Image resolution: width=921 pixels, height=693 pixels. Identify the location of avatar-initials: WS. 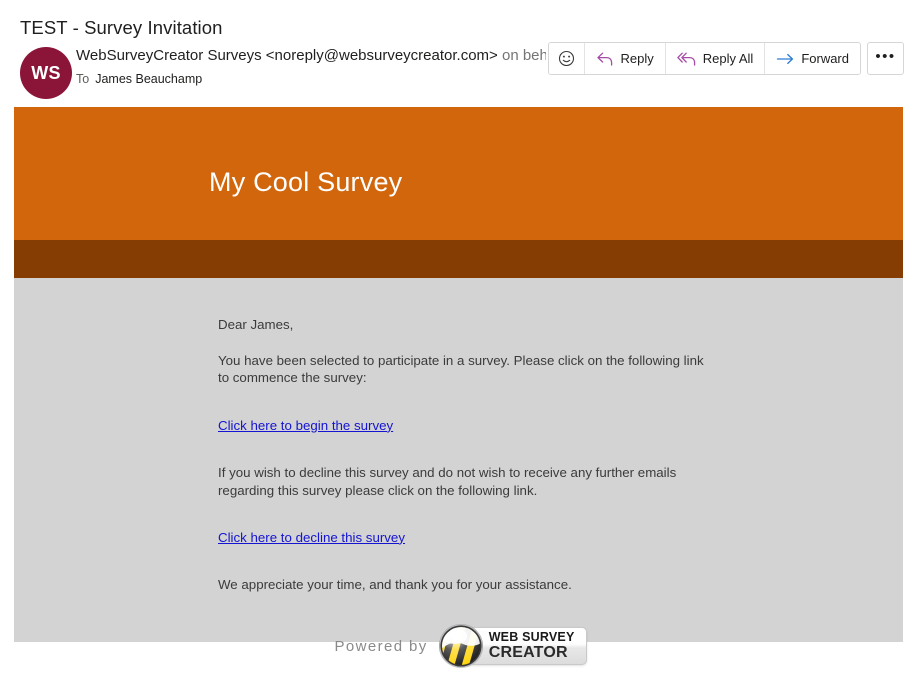
(46, 72).